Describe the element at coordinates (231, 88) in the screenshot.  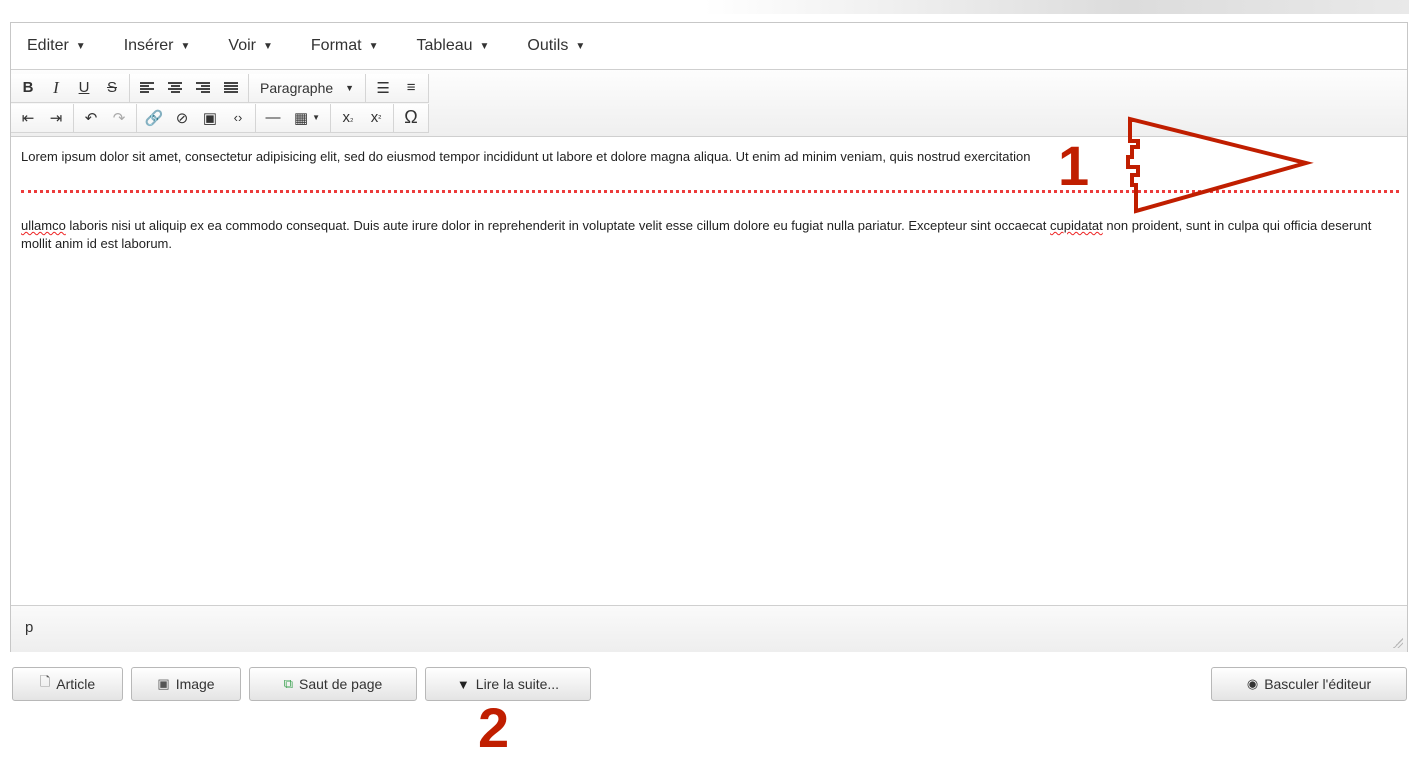
I see `align-justify-icon` at that location.